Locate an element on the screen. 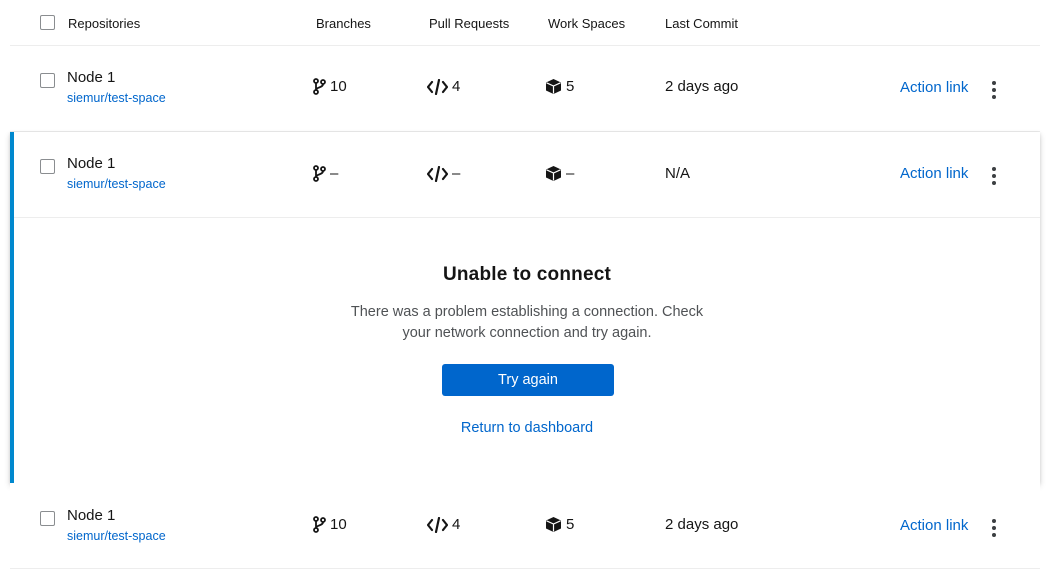 This screenshot has width=1050, height=572. header-repositories: Repositories is located at coordinates (104, 23).